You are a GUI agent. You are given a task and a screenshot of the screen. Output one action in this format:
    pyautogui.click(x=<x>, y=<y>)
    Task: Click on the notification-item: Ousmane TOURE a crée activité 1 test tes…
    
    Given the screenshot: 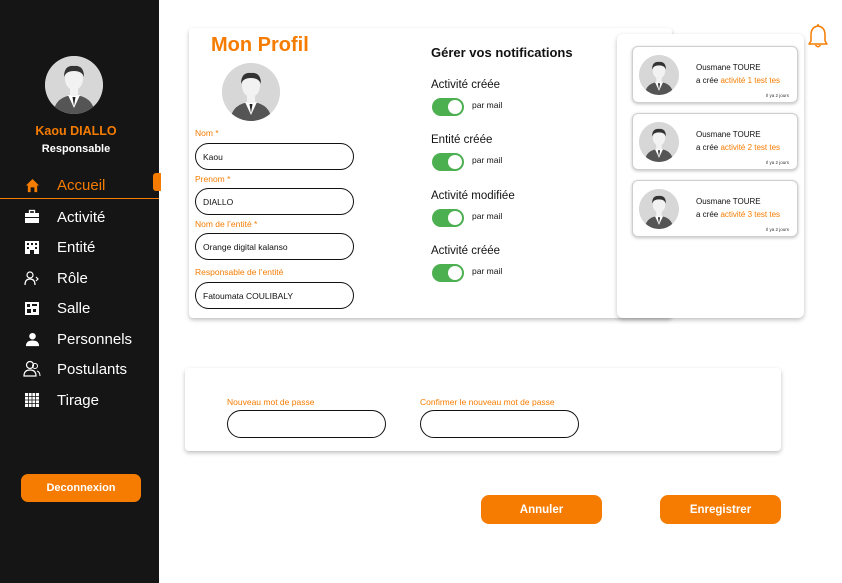 What is the action you would take?
    pyautogui.click(x=715, y=74)
    